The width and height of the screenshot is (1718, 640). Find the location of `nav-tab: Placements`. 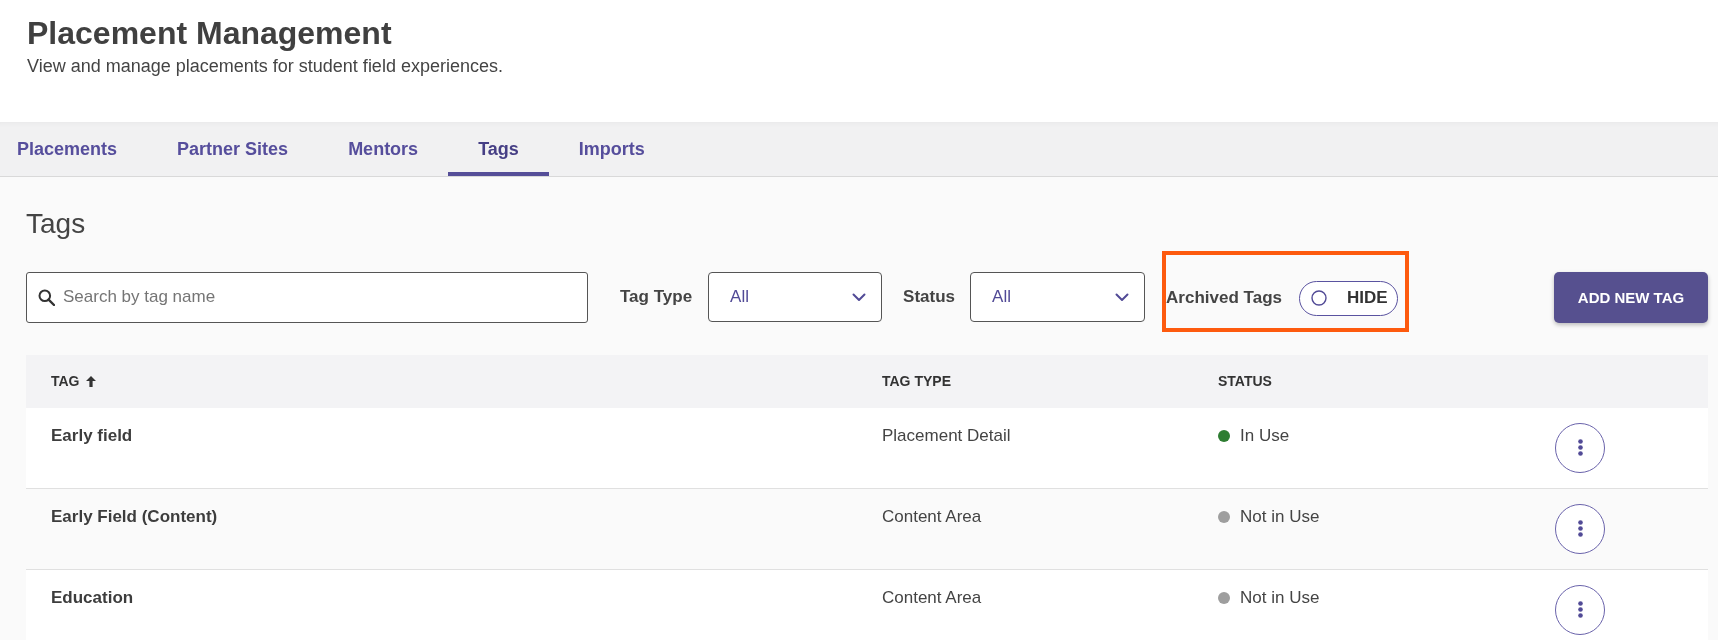

nav-tab: Placements is located at coordinates (74, 149).